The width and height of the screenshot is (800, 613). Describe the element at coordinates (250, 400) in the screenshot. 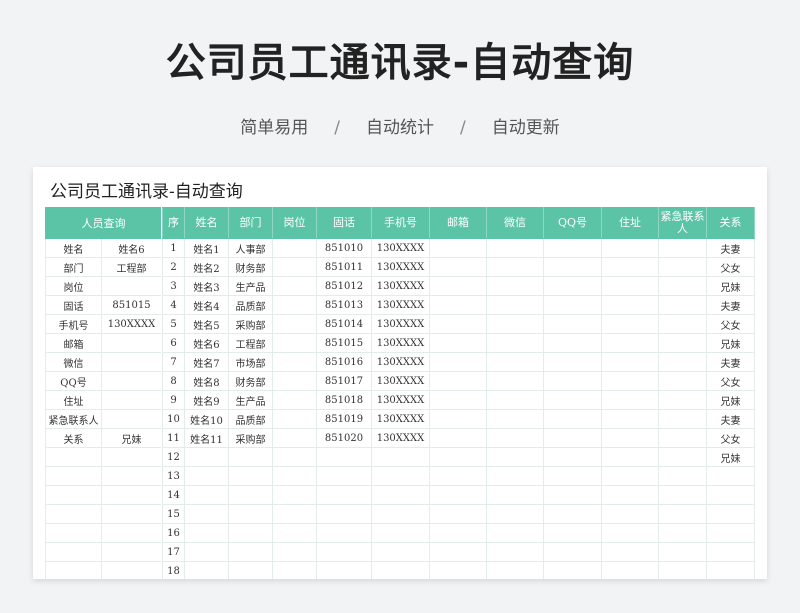

I see `table-cell: 生产品` at that location.